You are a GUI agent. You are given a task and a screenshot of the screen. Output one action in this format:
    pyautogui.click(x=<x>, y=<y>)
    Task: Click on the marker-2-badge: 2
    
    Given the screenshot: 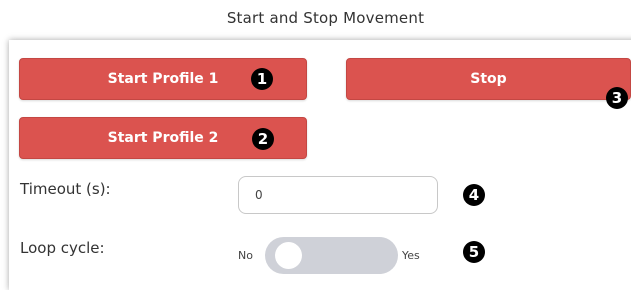 What is the action you would take?
    pyautogui.click(x=263, y=139)
    